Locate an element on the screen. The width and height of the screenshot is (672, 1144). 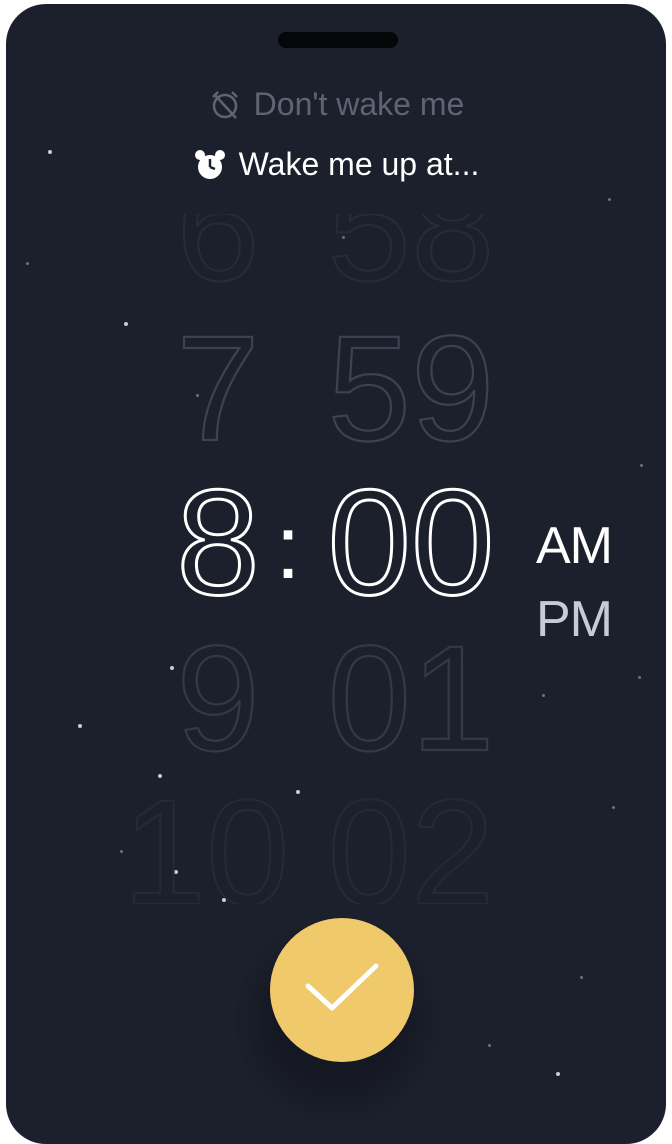
checkmark-icon is located at coordinates (342, 990).